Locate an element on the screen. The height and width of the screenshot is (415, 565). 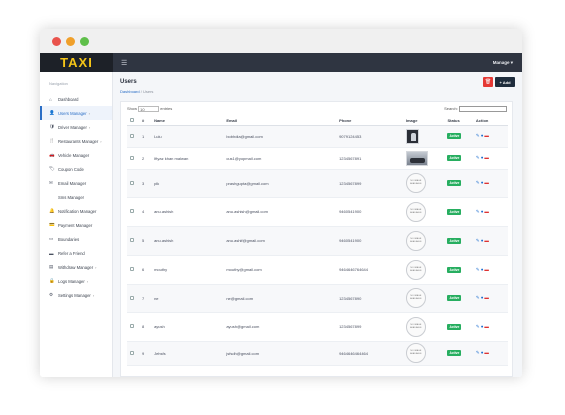
row-number: 3 is located at coordinates (145, 183).